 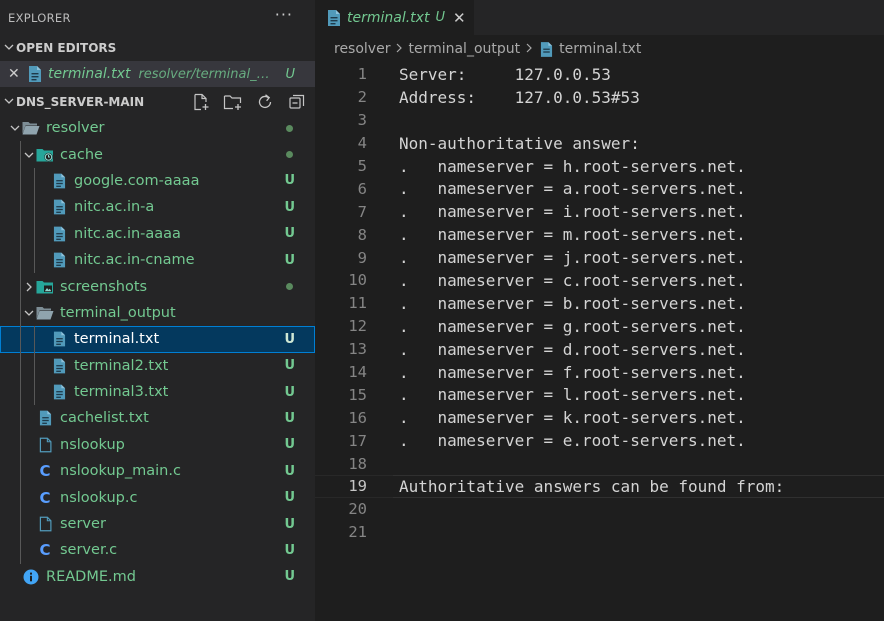 What do you see at coordinates (599, 417) in the screenshot?
I see `code-line: 16 . nameserver = k.root-servers.net.` at bounding box center [599, 417].